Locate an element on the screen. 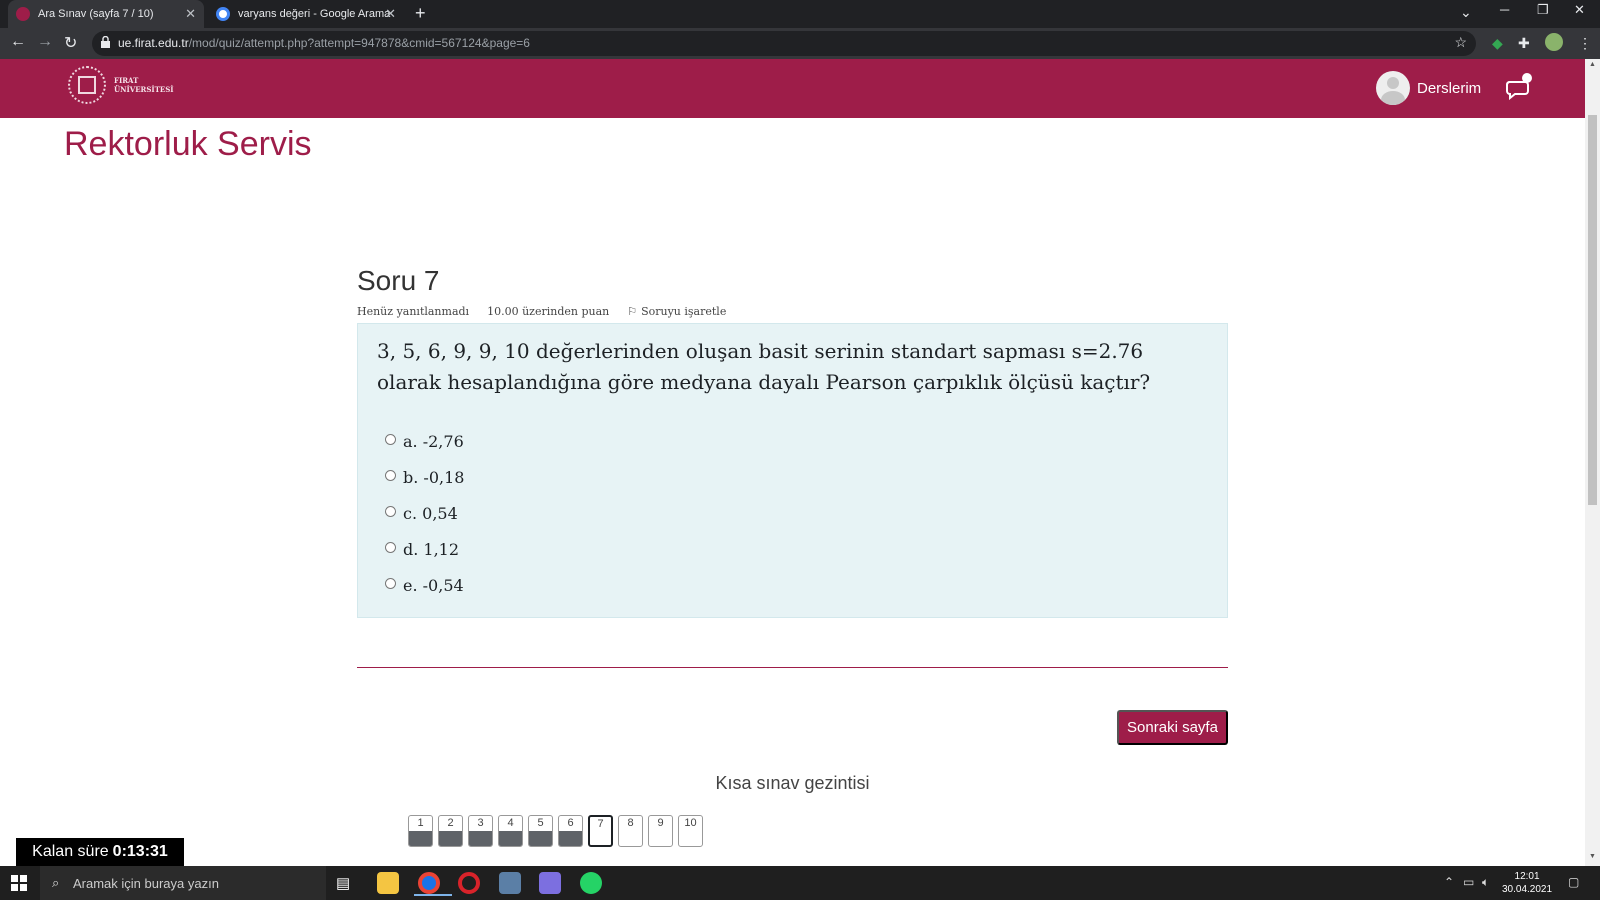 Image resolution: width=1600 pixels, height=900 pixels. my-courses-link: Derslerim is located at coordinates (1449, 88).